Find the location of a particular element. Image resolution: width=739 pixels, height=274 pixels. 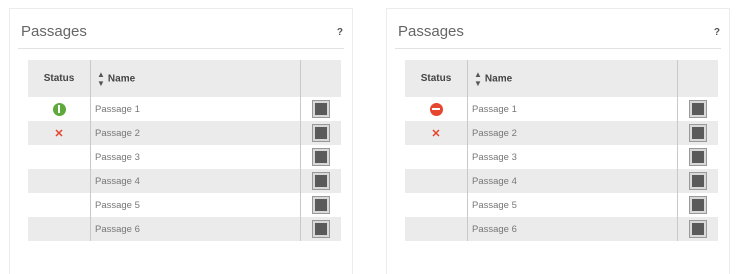

green-ok-icon is located at coordinates (59, 109).